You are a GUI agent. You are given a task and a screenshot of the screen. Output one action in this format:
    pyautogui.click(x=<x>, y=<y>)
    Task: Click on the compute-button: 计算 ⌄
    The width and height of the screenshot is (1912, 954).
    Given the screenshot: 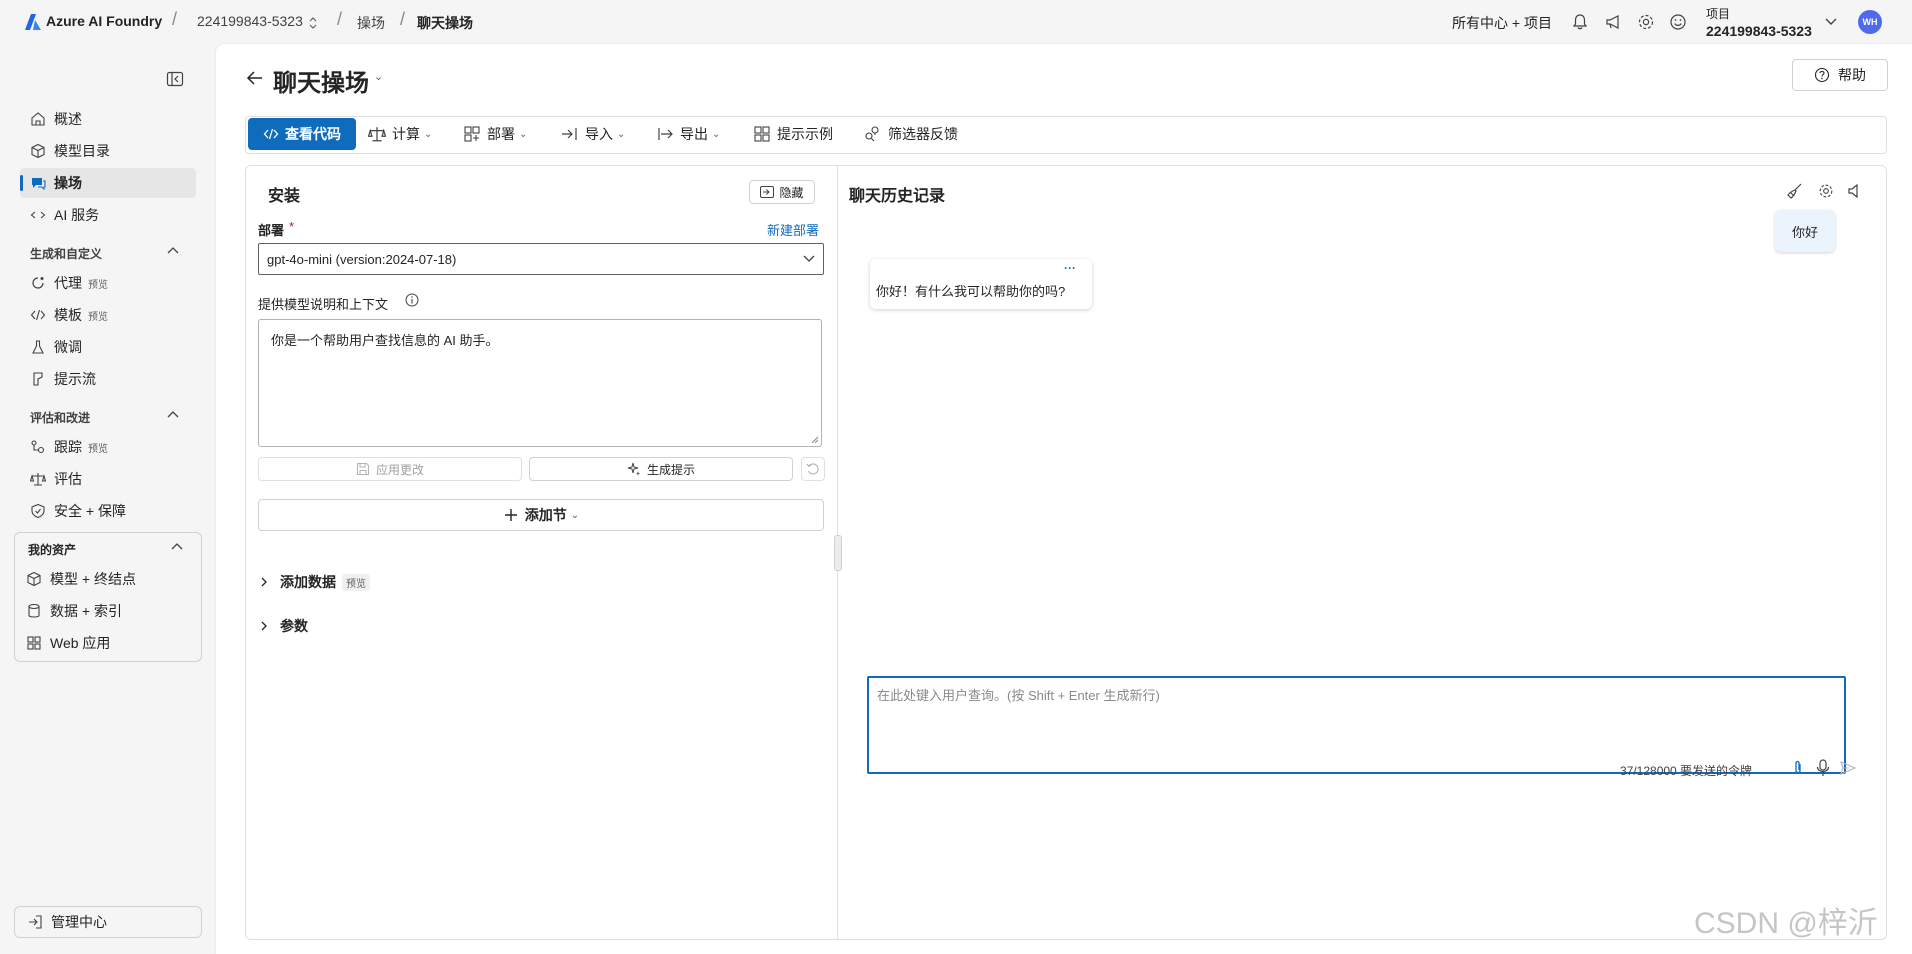 What is the action you would take?
    pyautogui.click(x=400, y=134)
    